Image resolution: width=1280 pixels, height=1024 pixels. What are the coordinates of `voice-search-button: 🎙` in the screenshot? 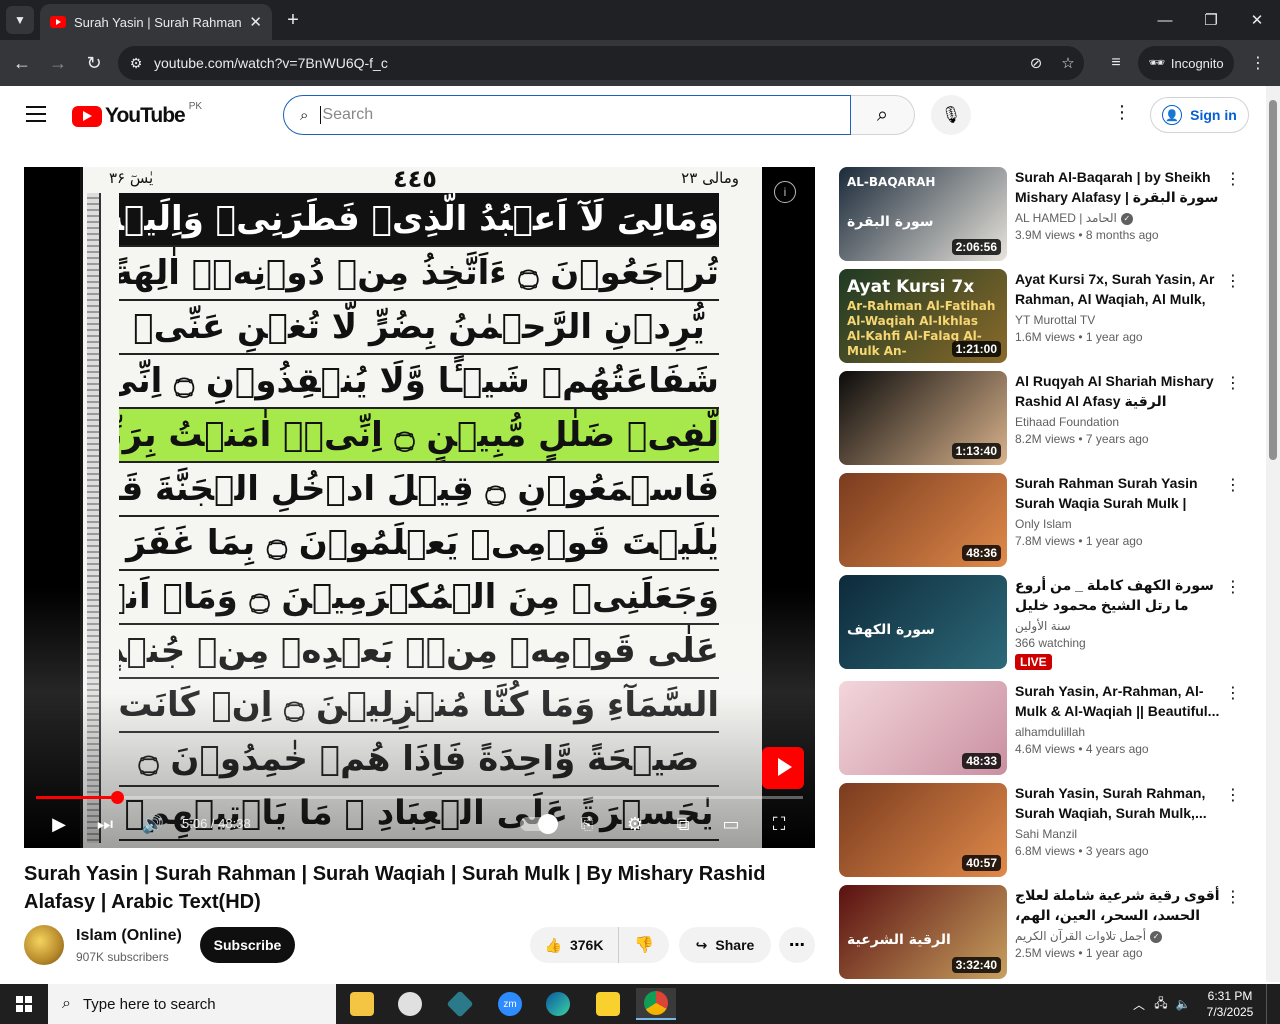 It's located at (951, 115).